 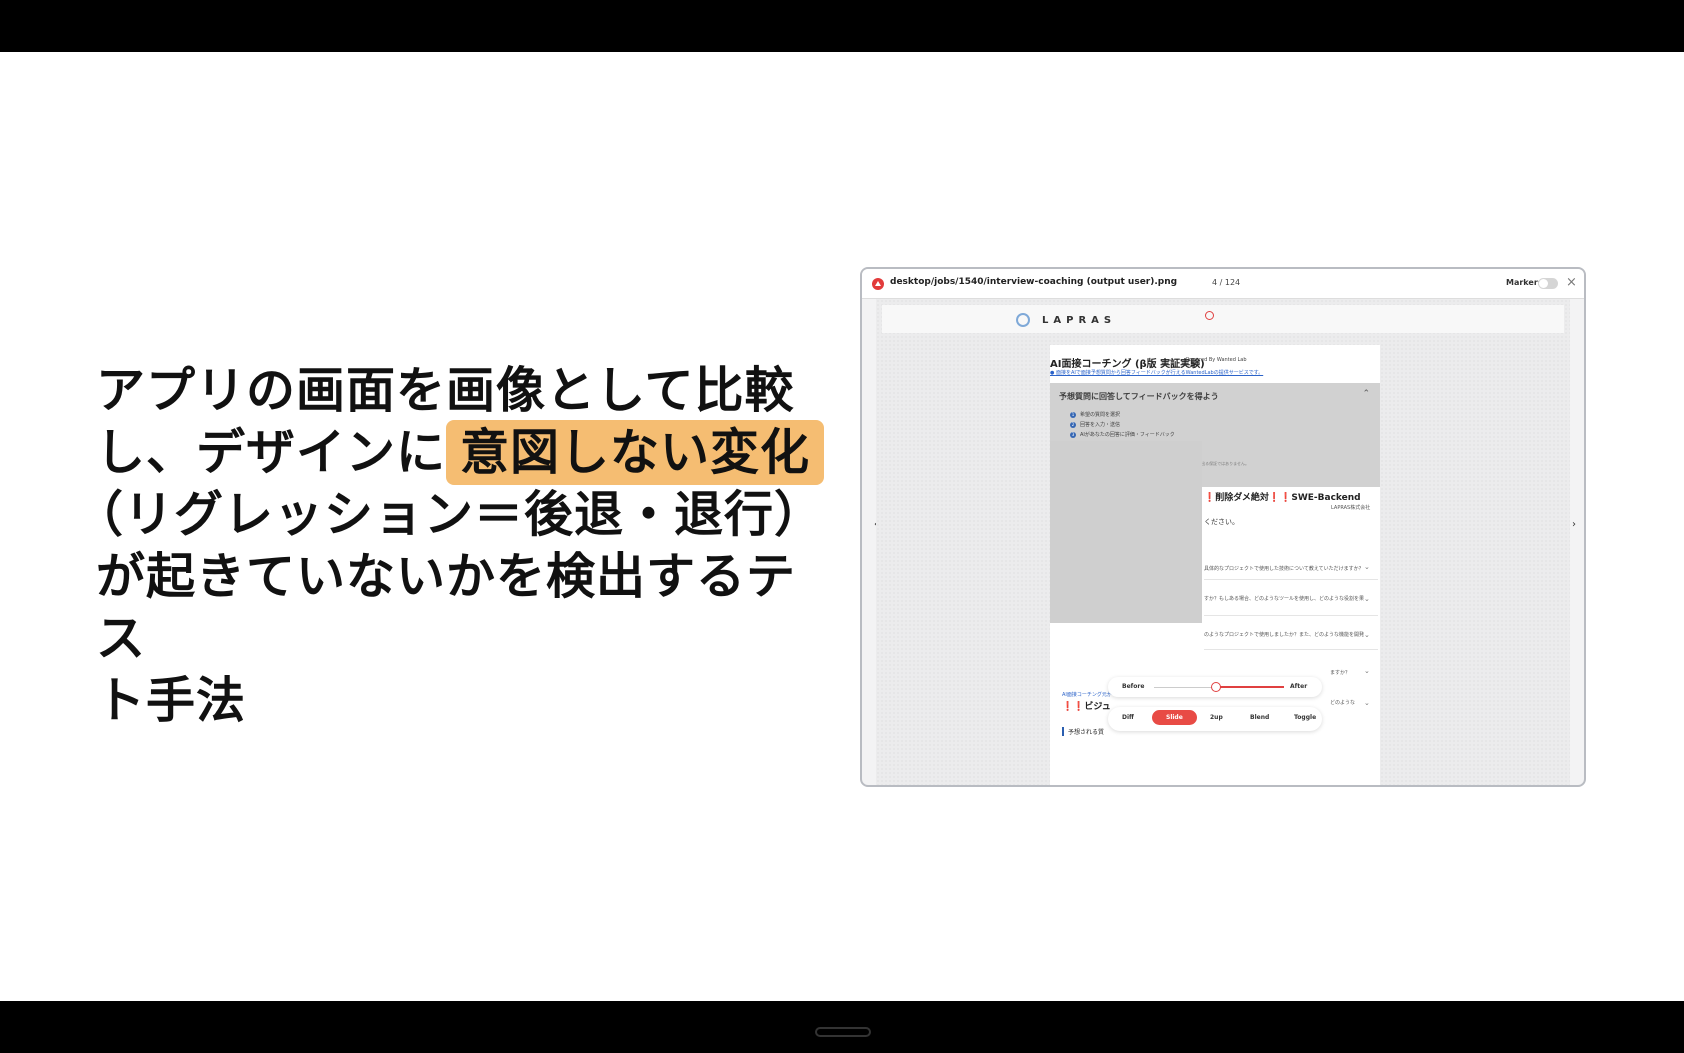 What do you see at coordinates (1574, 524) in the screenshot?
I see `chevron-right-icon: ›` at bounding box center [1574, 524].